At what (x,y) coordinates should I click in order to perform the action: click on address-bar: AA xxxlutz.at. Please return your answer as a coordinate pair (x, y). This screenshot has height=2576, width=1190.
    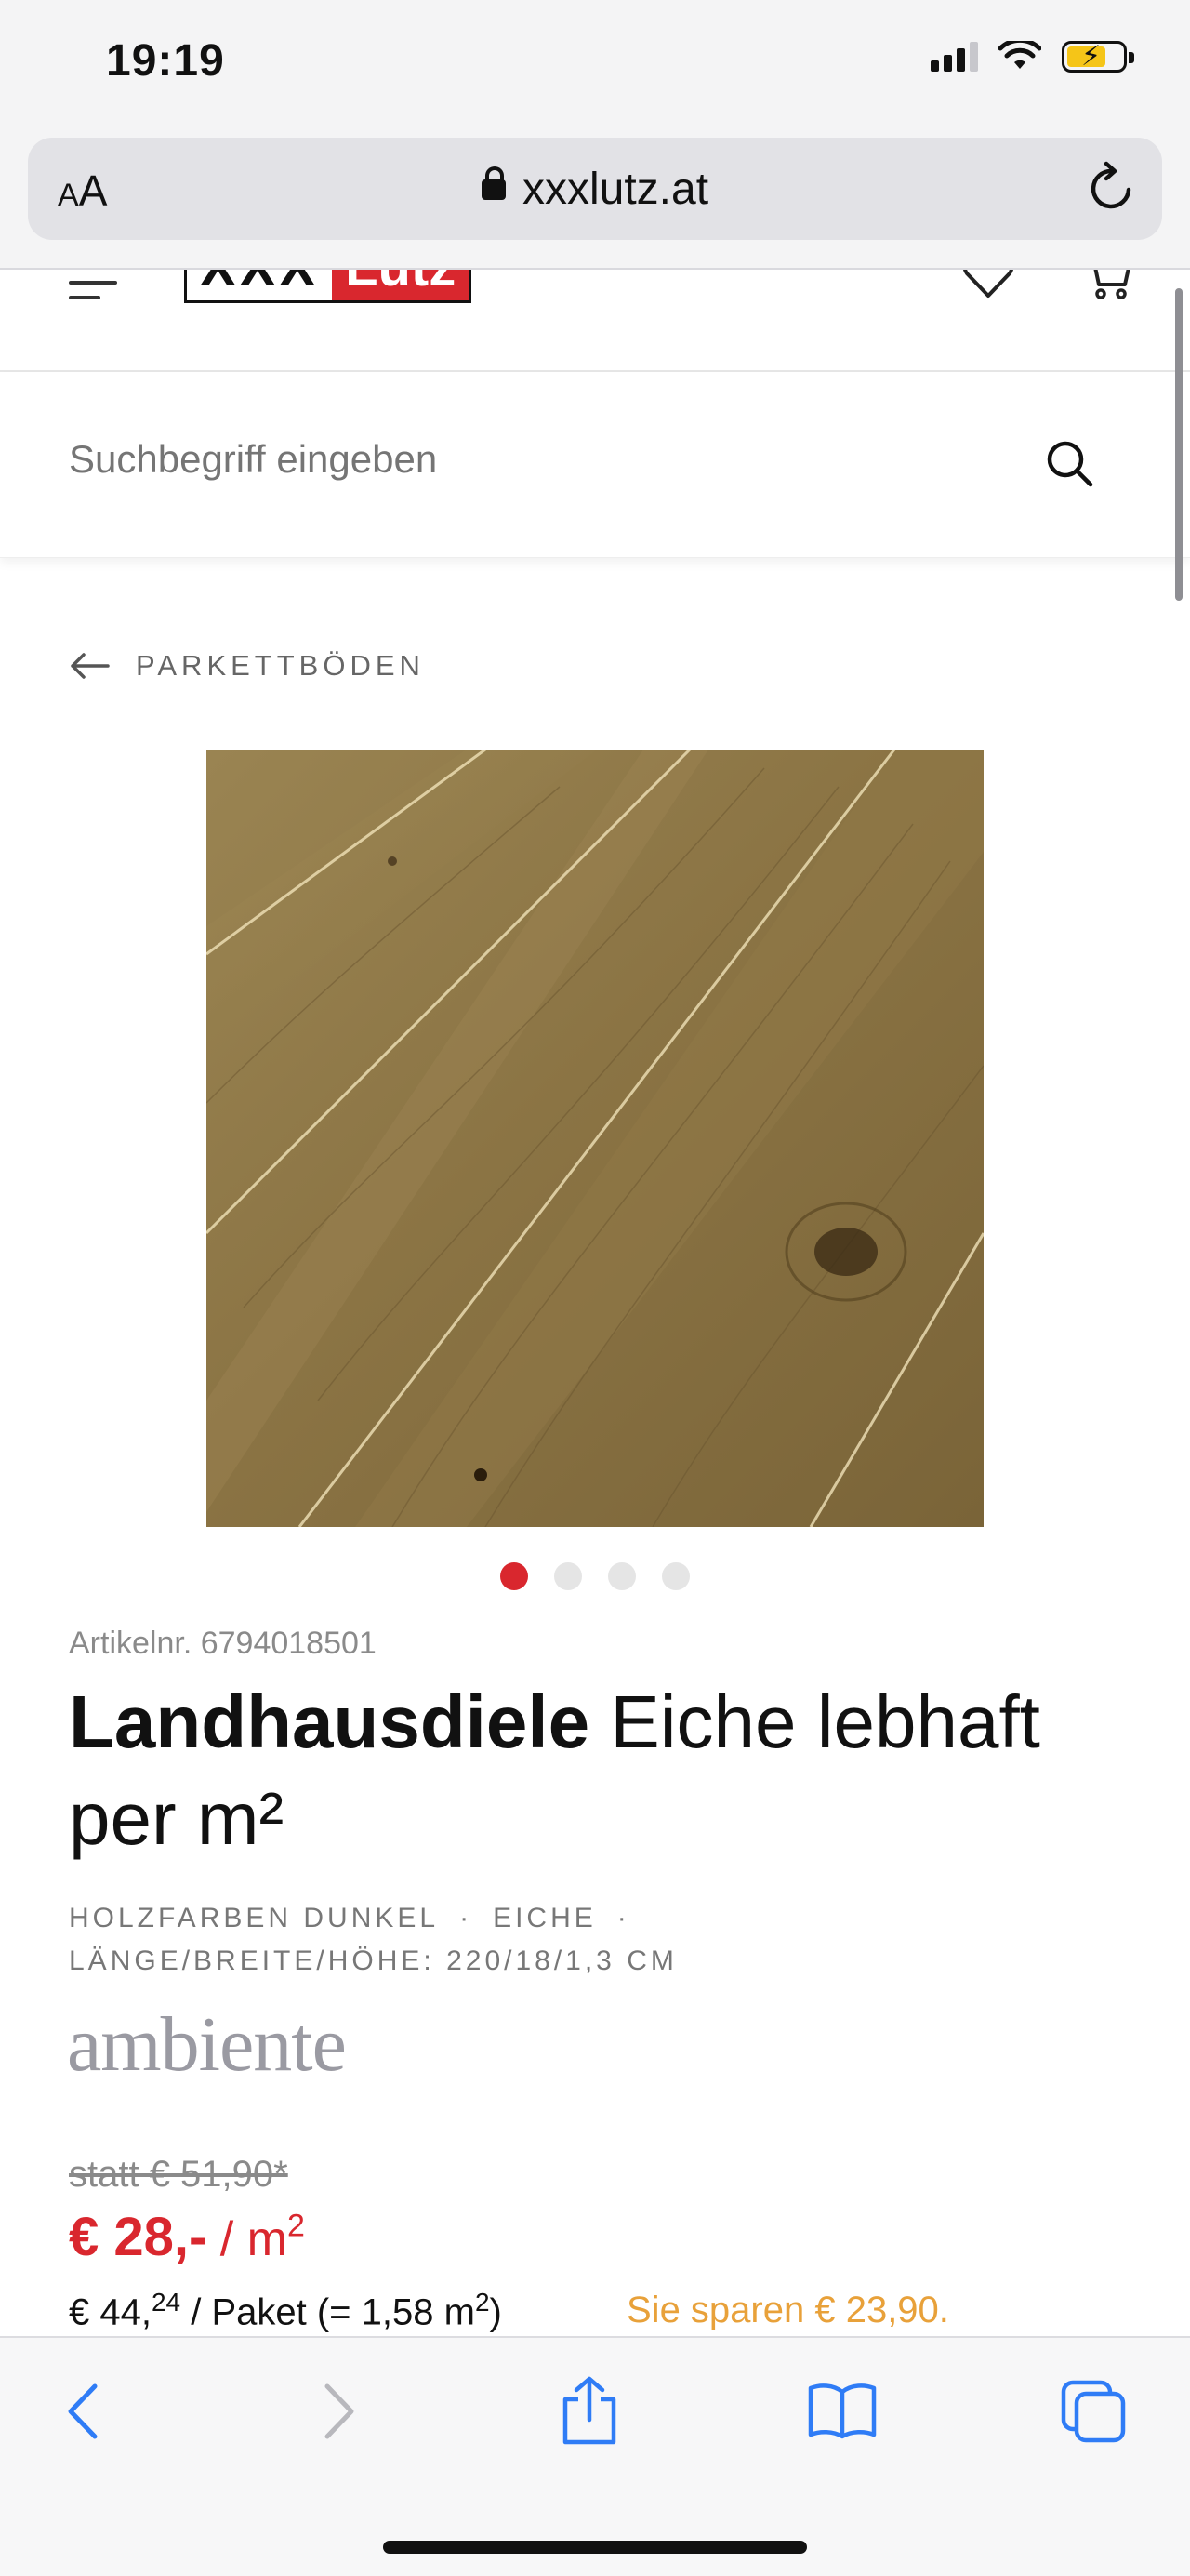
    Looking at the image, I should click on (595, 189).